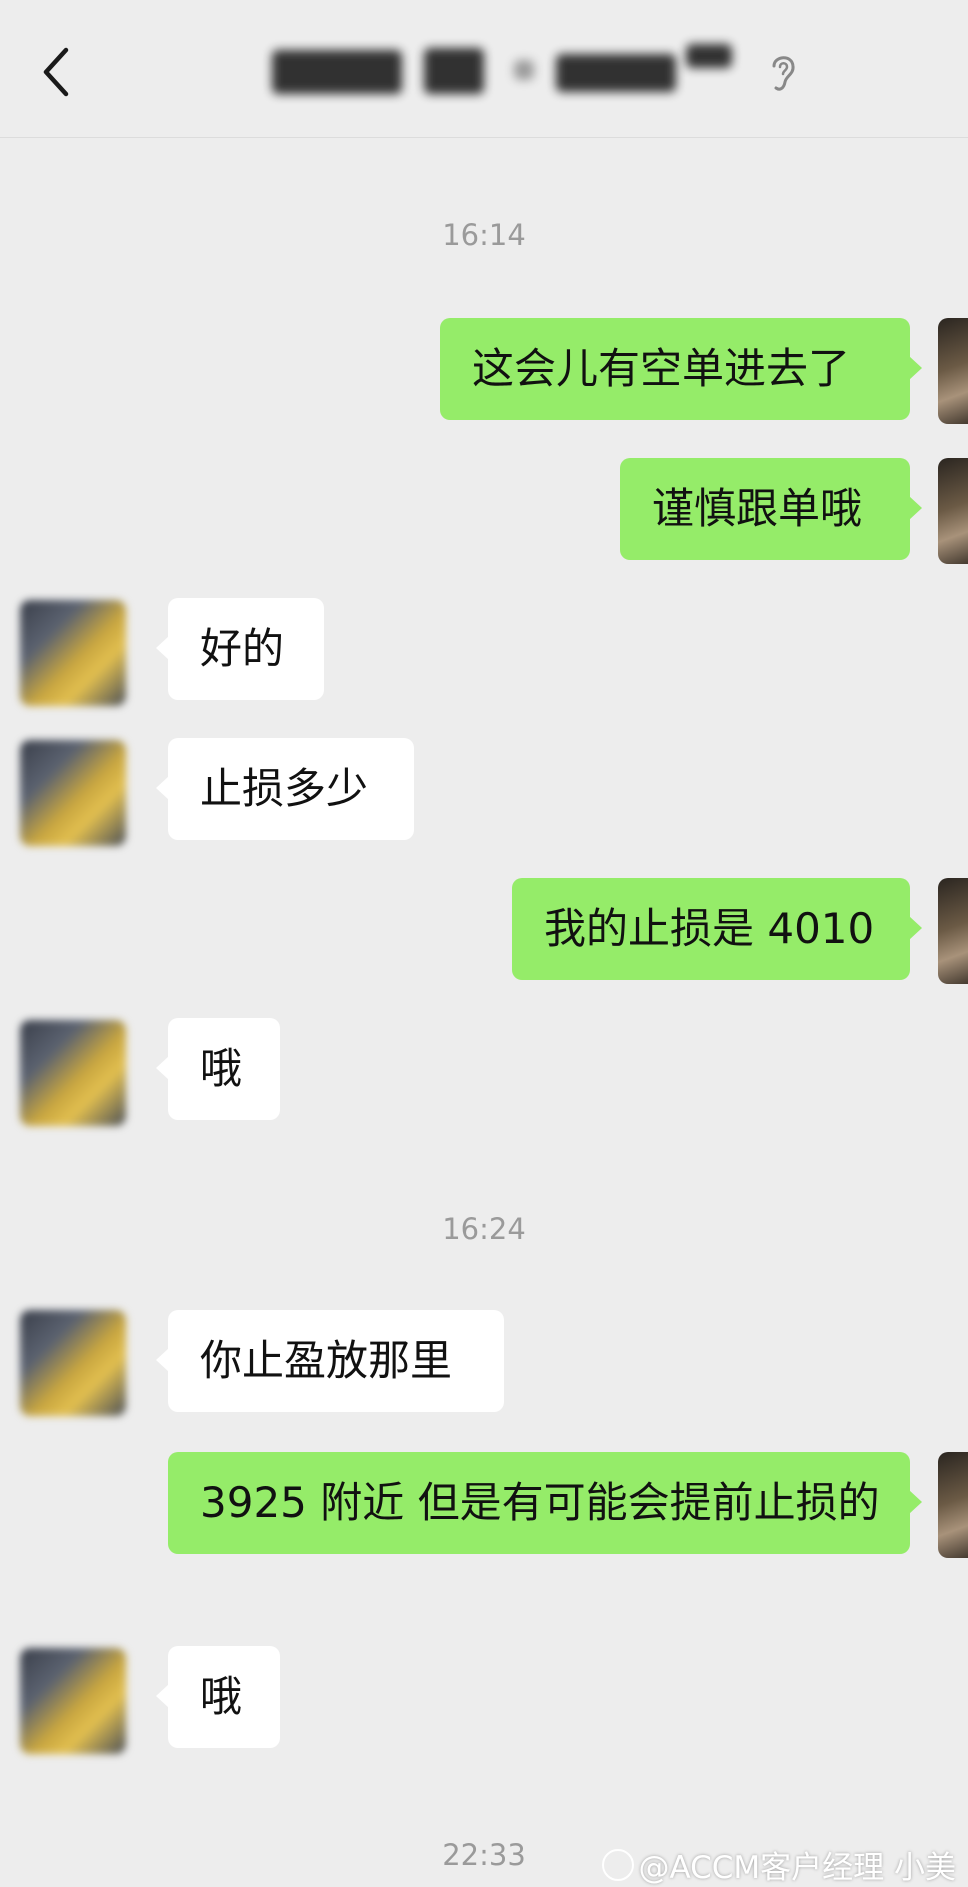  I want to click on incoming-message: 你止盈放那里, so click(330, 1361).